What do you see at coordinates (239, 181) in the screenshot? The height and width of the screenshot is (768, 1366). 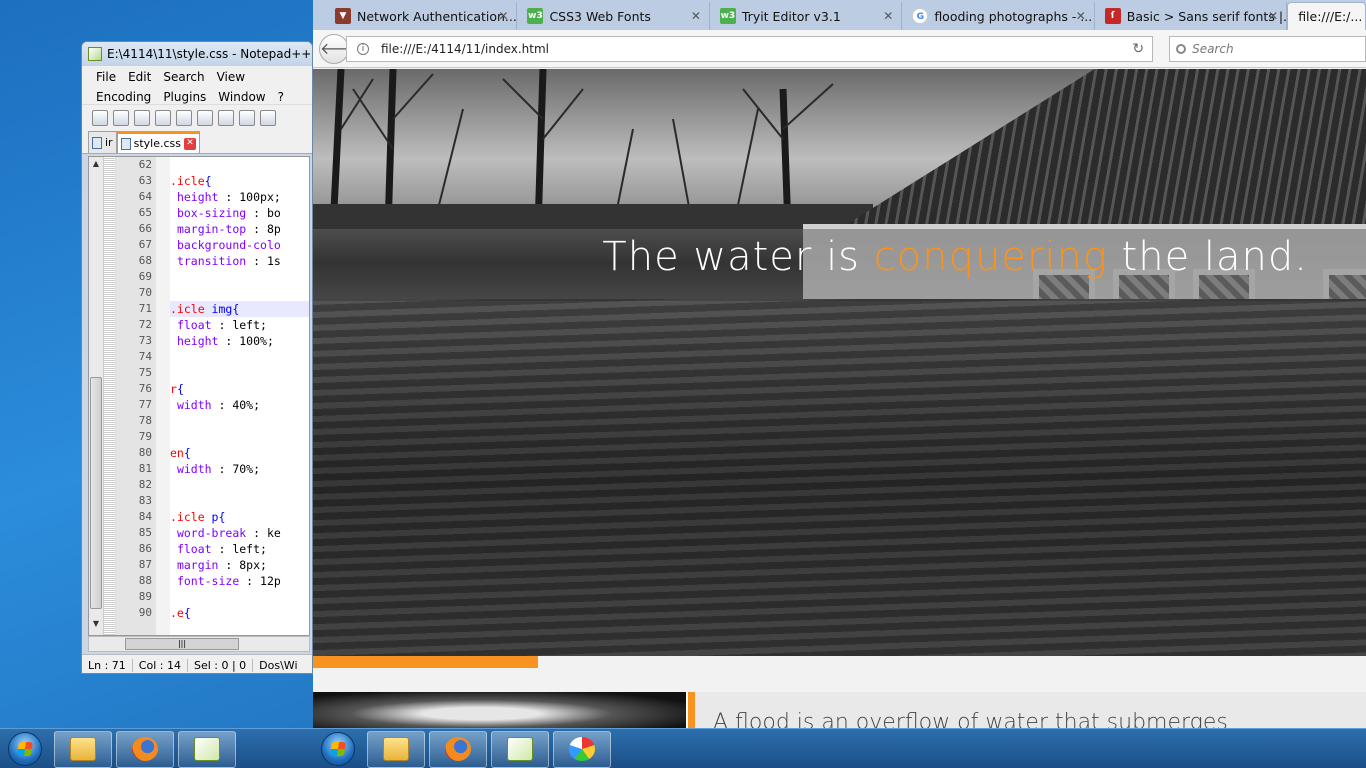 I see `code-line: .icle{` at bounding box center [239, 181].